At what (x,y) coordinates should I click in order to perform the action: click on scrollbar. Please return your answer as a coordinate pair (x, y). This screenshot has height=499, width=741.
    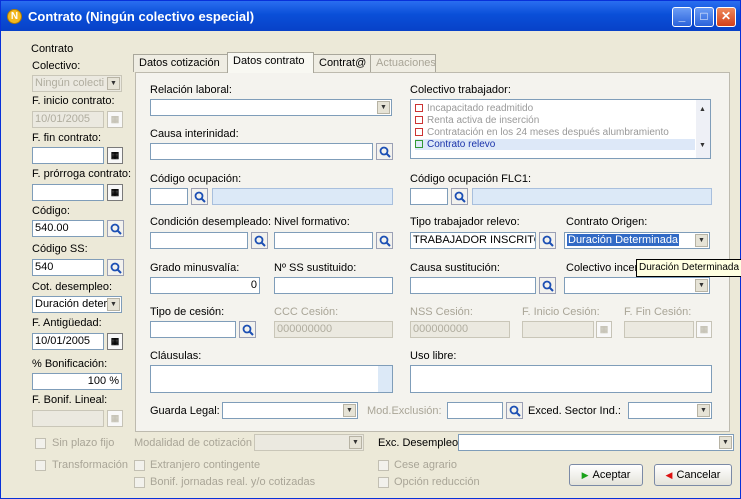
    Looking at the image, I should click on (385, 379).